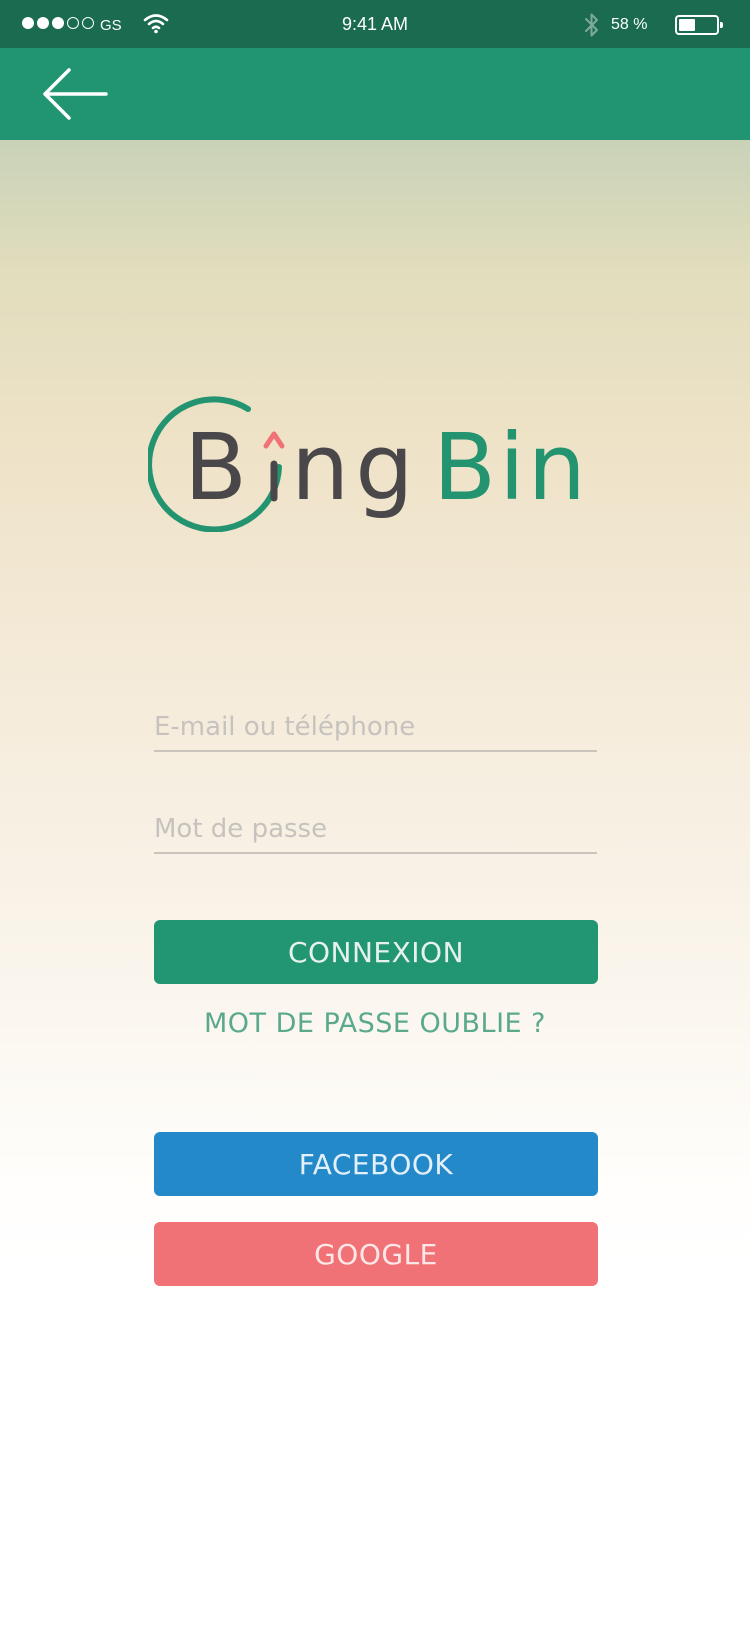 This screenshot has width=750, height=1628. Describe the element at coordinates (355, 467) in the screenshot. I see `logo-text-ng: ng` at that location.